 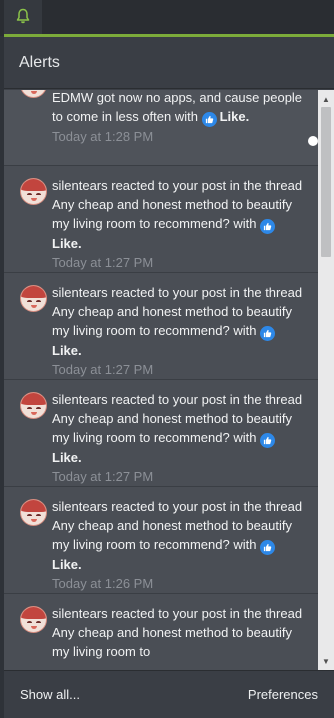 What do you see at coordinates (326, 661) in the screenshot?
I see `triangle-down-icon: ▼` at bounding box center [326, 661].